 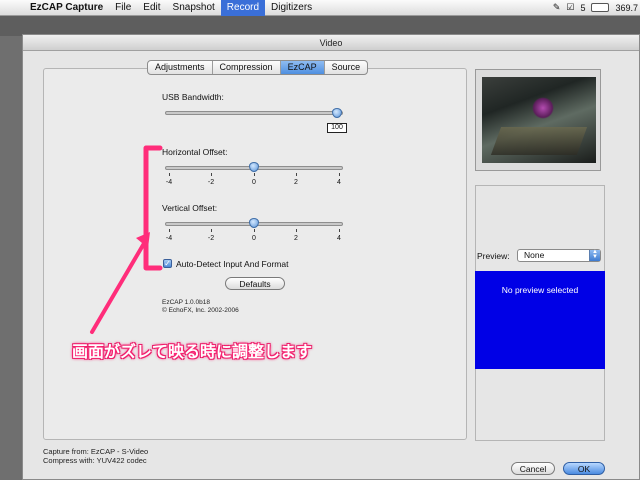 I want to click on tab-bar: Adjustments Compression EzCAP Source, so click(x=258, y=67).